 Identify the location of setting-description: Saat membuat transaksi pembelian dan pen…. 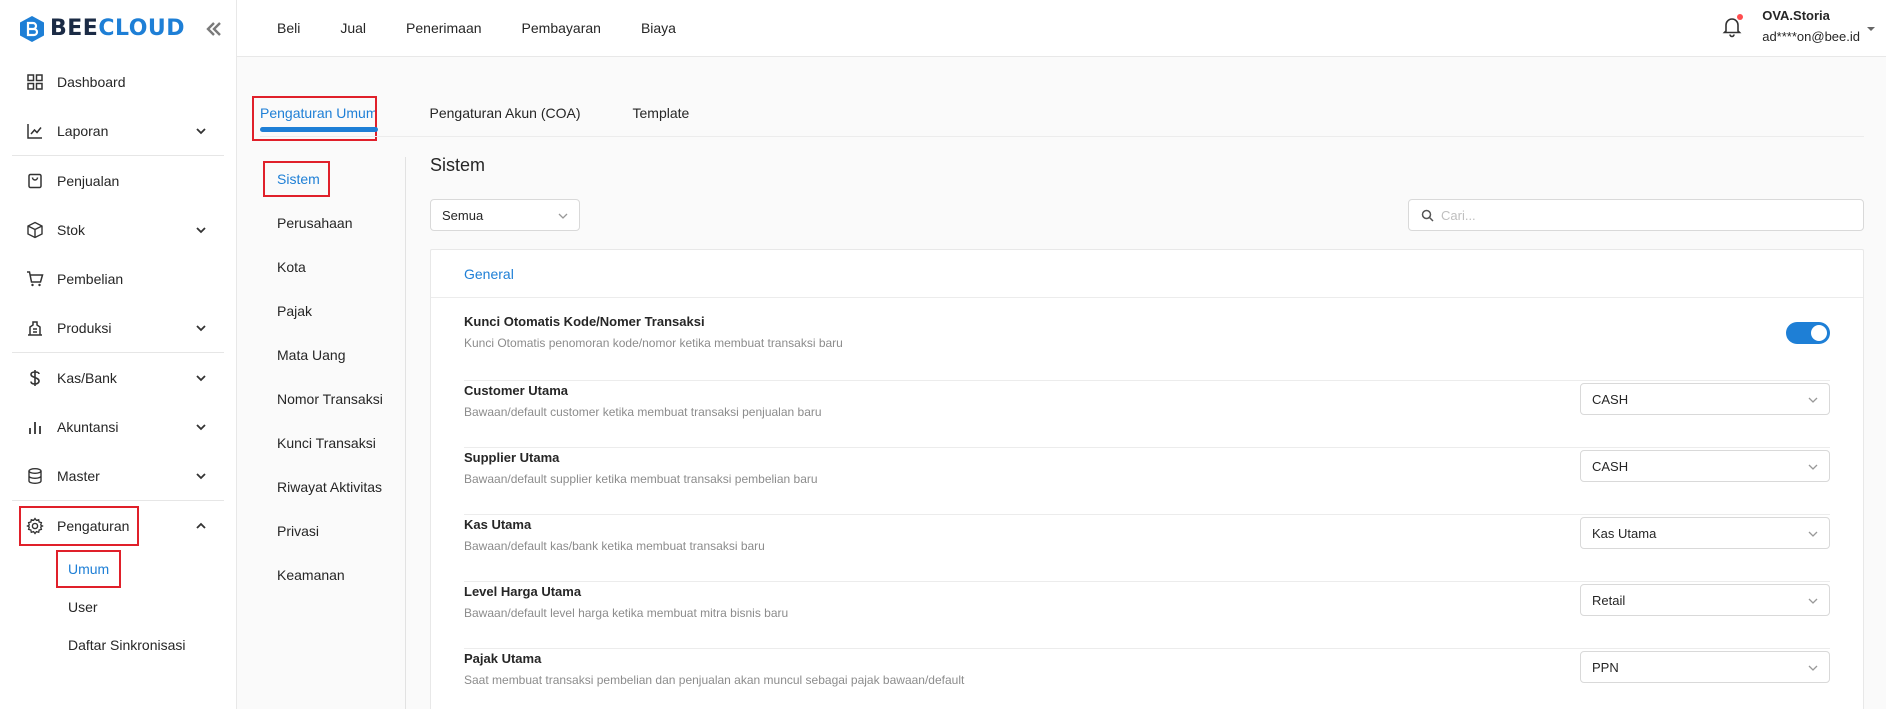
(714, 680).